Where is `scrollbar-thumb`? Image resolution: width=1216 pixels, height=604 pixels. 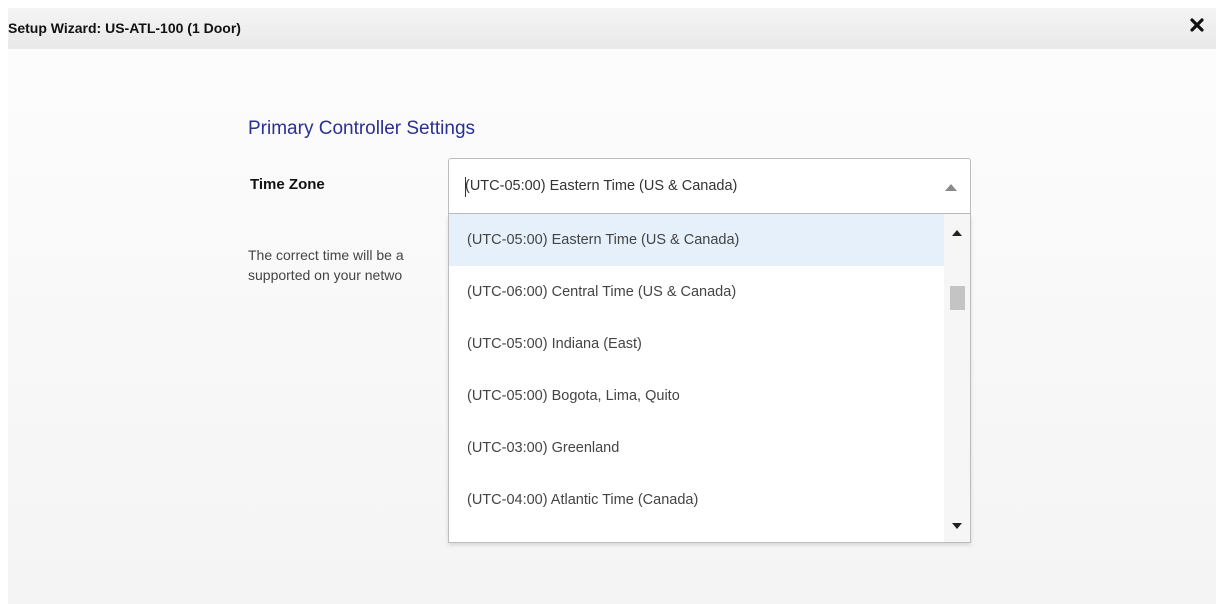 scrollbar-thumb is located at coordinates (957, 298).